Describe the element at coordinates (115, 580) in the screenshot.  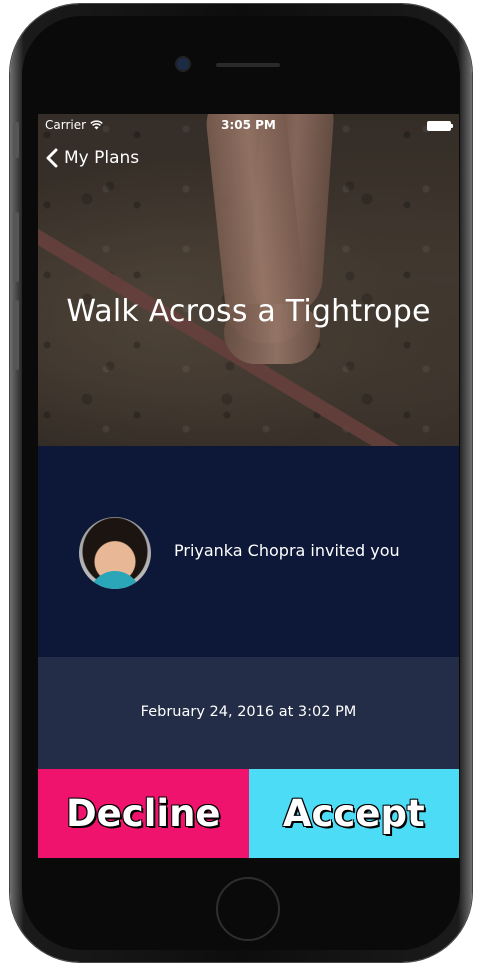
I see `avatar-shirt` at that location.